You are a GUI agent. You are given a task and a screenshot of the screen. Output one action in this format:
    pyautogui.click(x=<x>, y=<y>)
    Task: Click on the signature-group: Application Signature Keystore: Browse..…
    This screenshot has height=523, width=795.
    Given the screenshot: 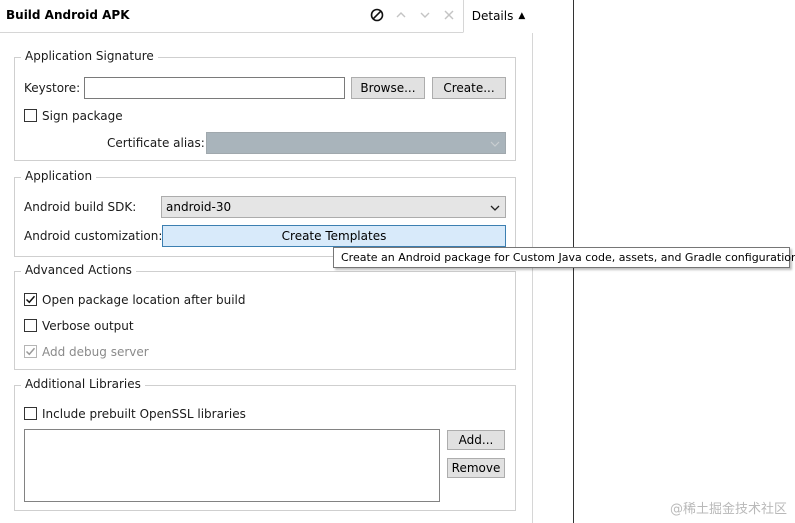 What is the action you would take?
    pyautogui.click(x=265, y=105)
    